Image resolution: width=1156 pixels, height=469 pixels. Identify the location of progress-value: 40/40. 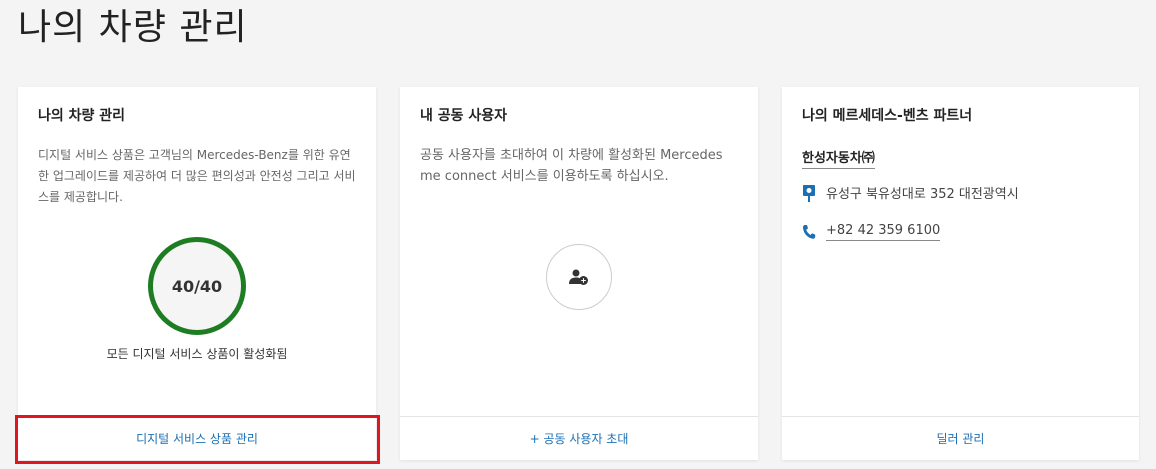
(197, 286).